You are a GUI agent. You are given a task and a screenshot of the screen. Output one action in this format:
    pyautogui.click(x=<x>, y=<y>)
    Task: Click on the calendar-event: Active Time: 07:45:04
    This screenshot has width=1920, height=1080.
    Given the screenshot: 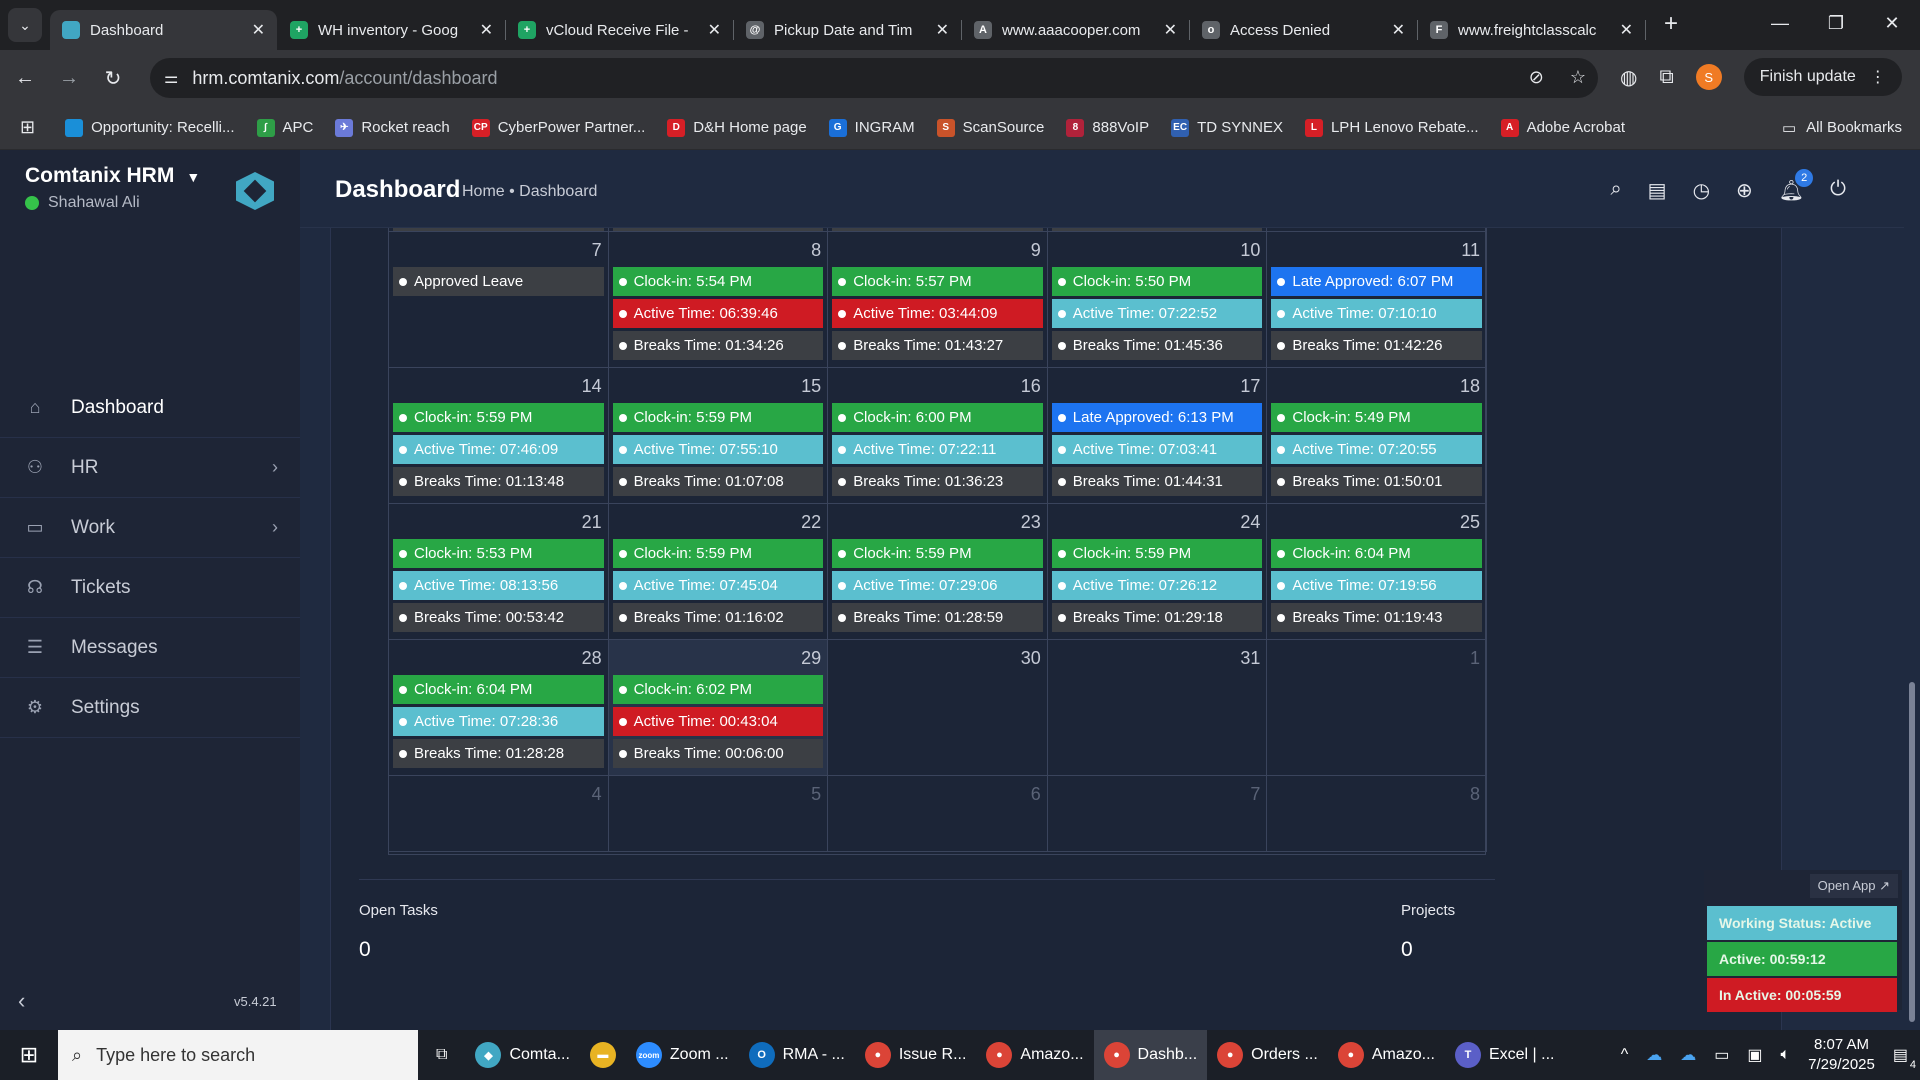 What is the action you would take?
    pyautogui.click(x=718, y=585)
    